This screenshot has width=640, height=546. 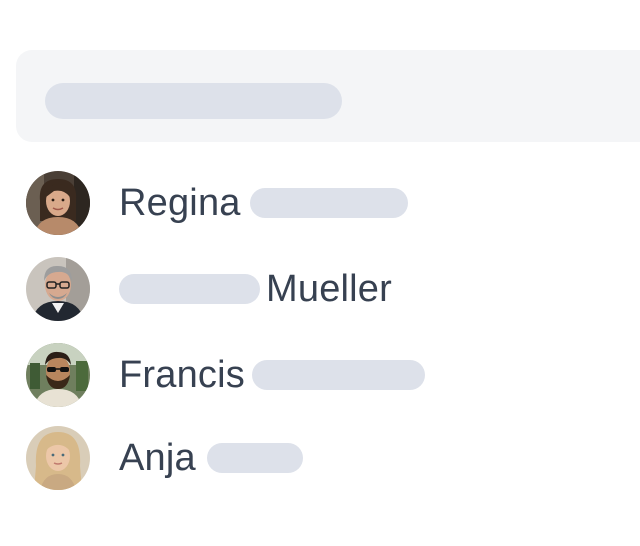 I want to click on person-row-mueller: Mueller, so click(x=209, y=289).